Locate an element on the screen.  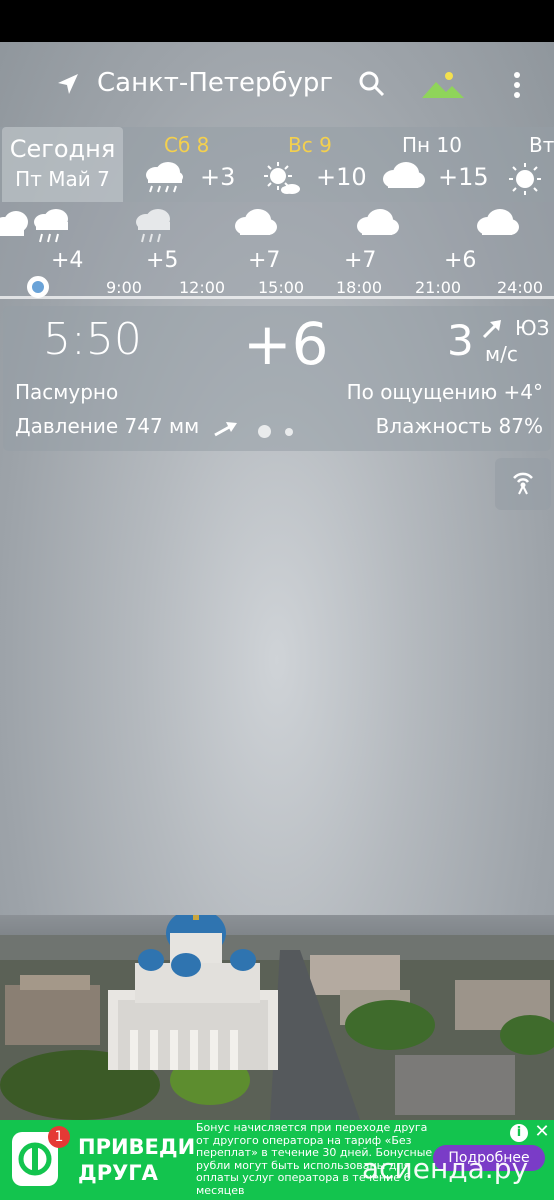
hourly-time: 9:00 is located at coordinates (124, 287).